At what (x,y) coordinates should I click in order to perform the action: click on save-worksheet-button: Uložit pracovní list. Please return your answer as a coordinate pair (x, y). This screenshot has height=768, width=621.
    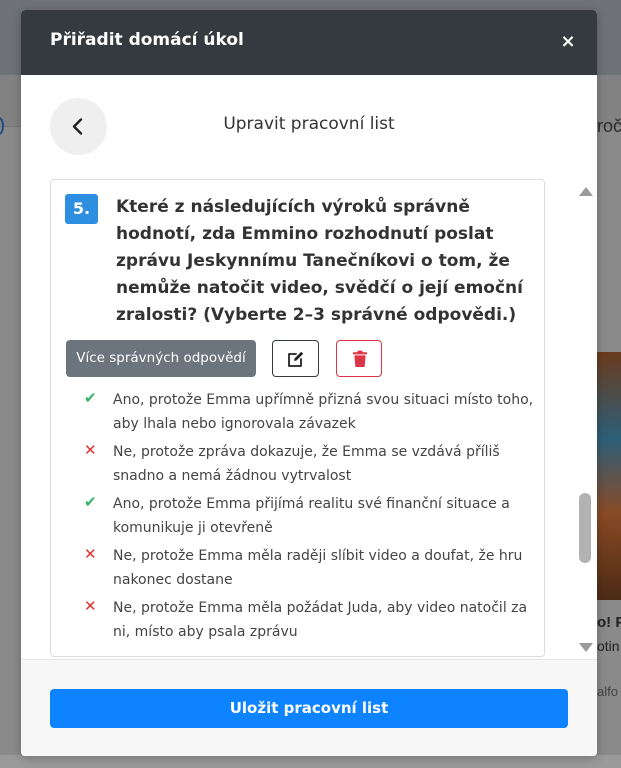
    Looking at the image, I should click on (309, 708).